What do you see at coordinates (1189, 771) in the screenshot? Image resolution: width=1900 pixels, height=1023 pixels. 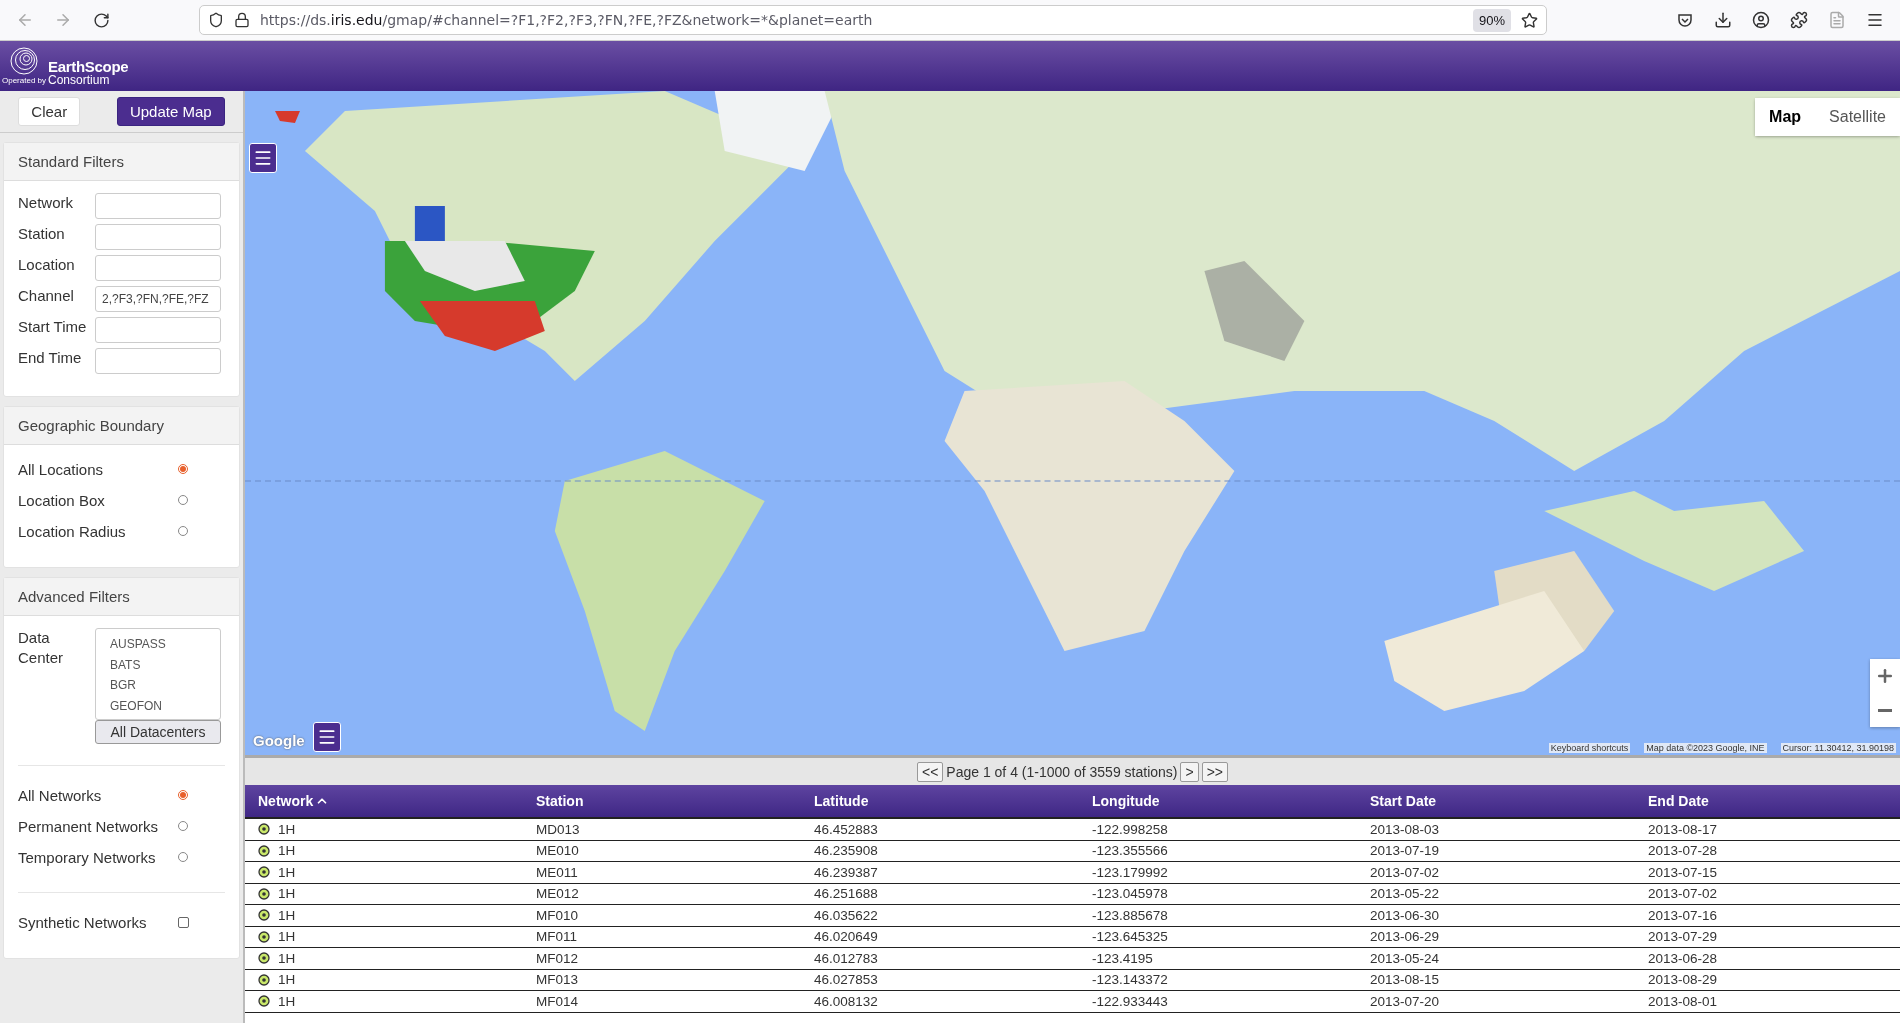 I see `next-page-button: >` at bounding box center [1189, 771].